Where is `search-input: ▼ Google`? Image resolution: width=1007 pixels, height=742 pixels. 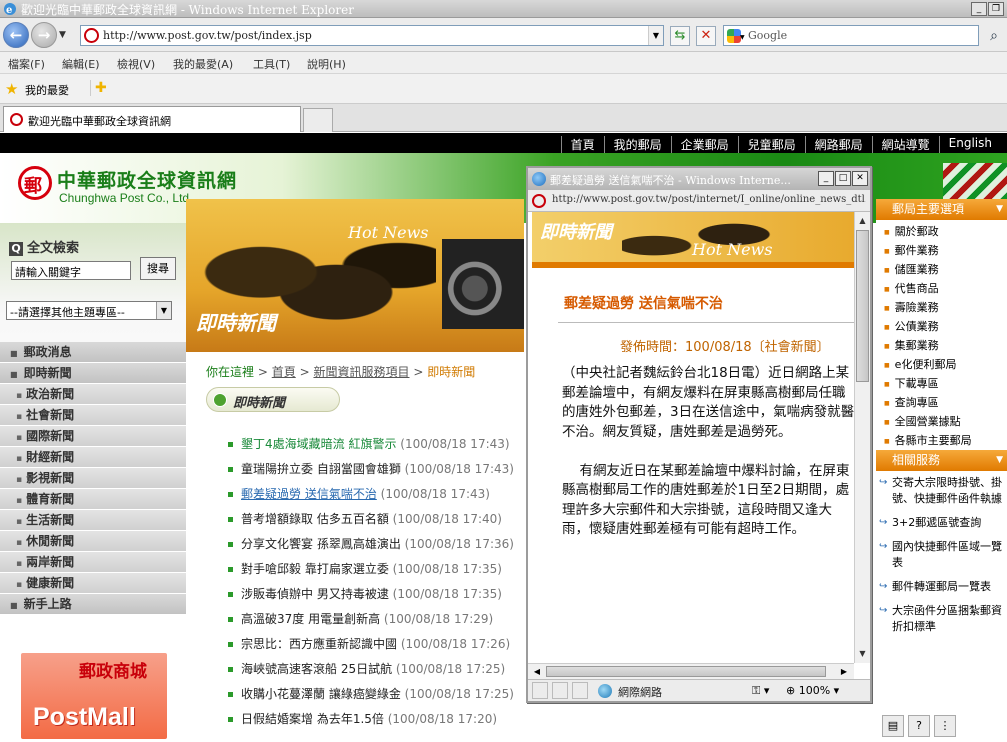
search-input: ▼ Google is located at coordinates (851, 35).